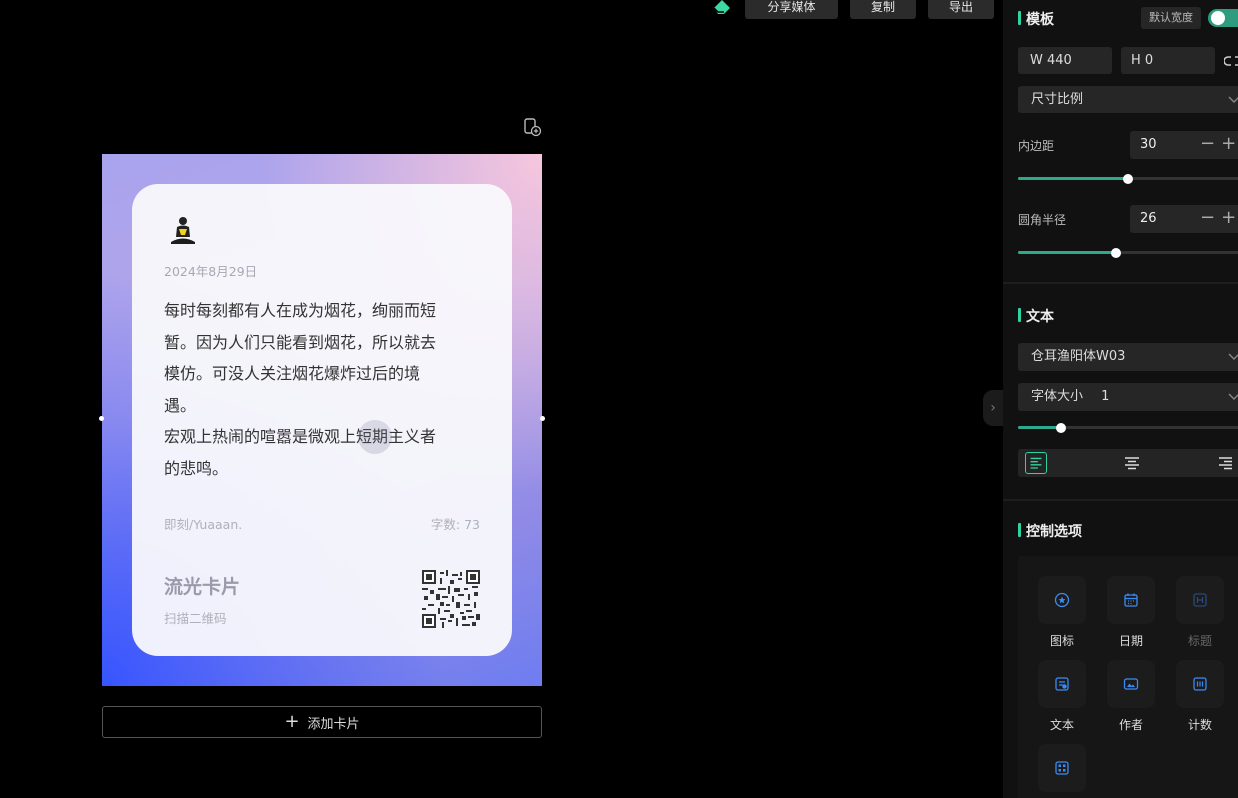 The height and width of the screenshot is (798, 1238). I want to click on mouse-cursor, so click(375, 437).